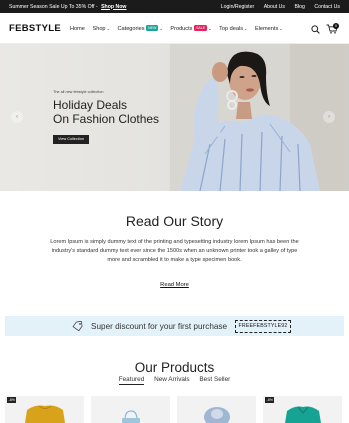 The height and width of the screenshot is (423, 349). Describe the element at coordinates (214, 379) in the screenshot. I see `tab-best-seller: Best Seller` at that location.